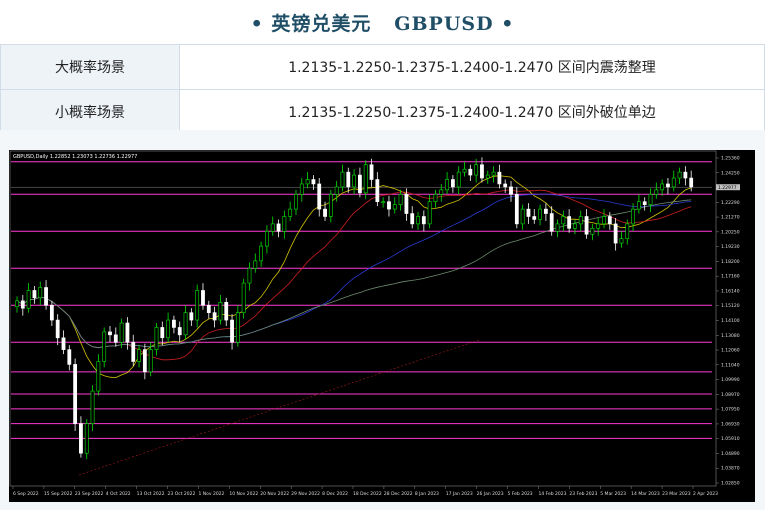  What do you see at coordinates (730, 203) in the screenshot?
I see `y-tick-label: 1.22290` at bounding box center [730, 203].